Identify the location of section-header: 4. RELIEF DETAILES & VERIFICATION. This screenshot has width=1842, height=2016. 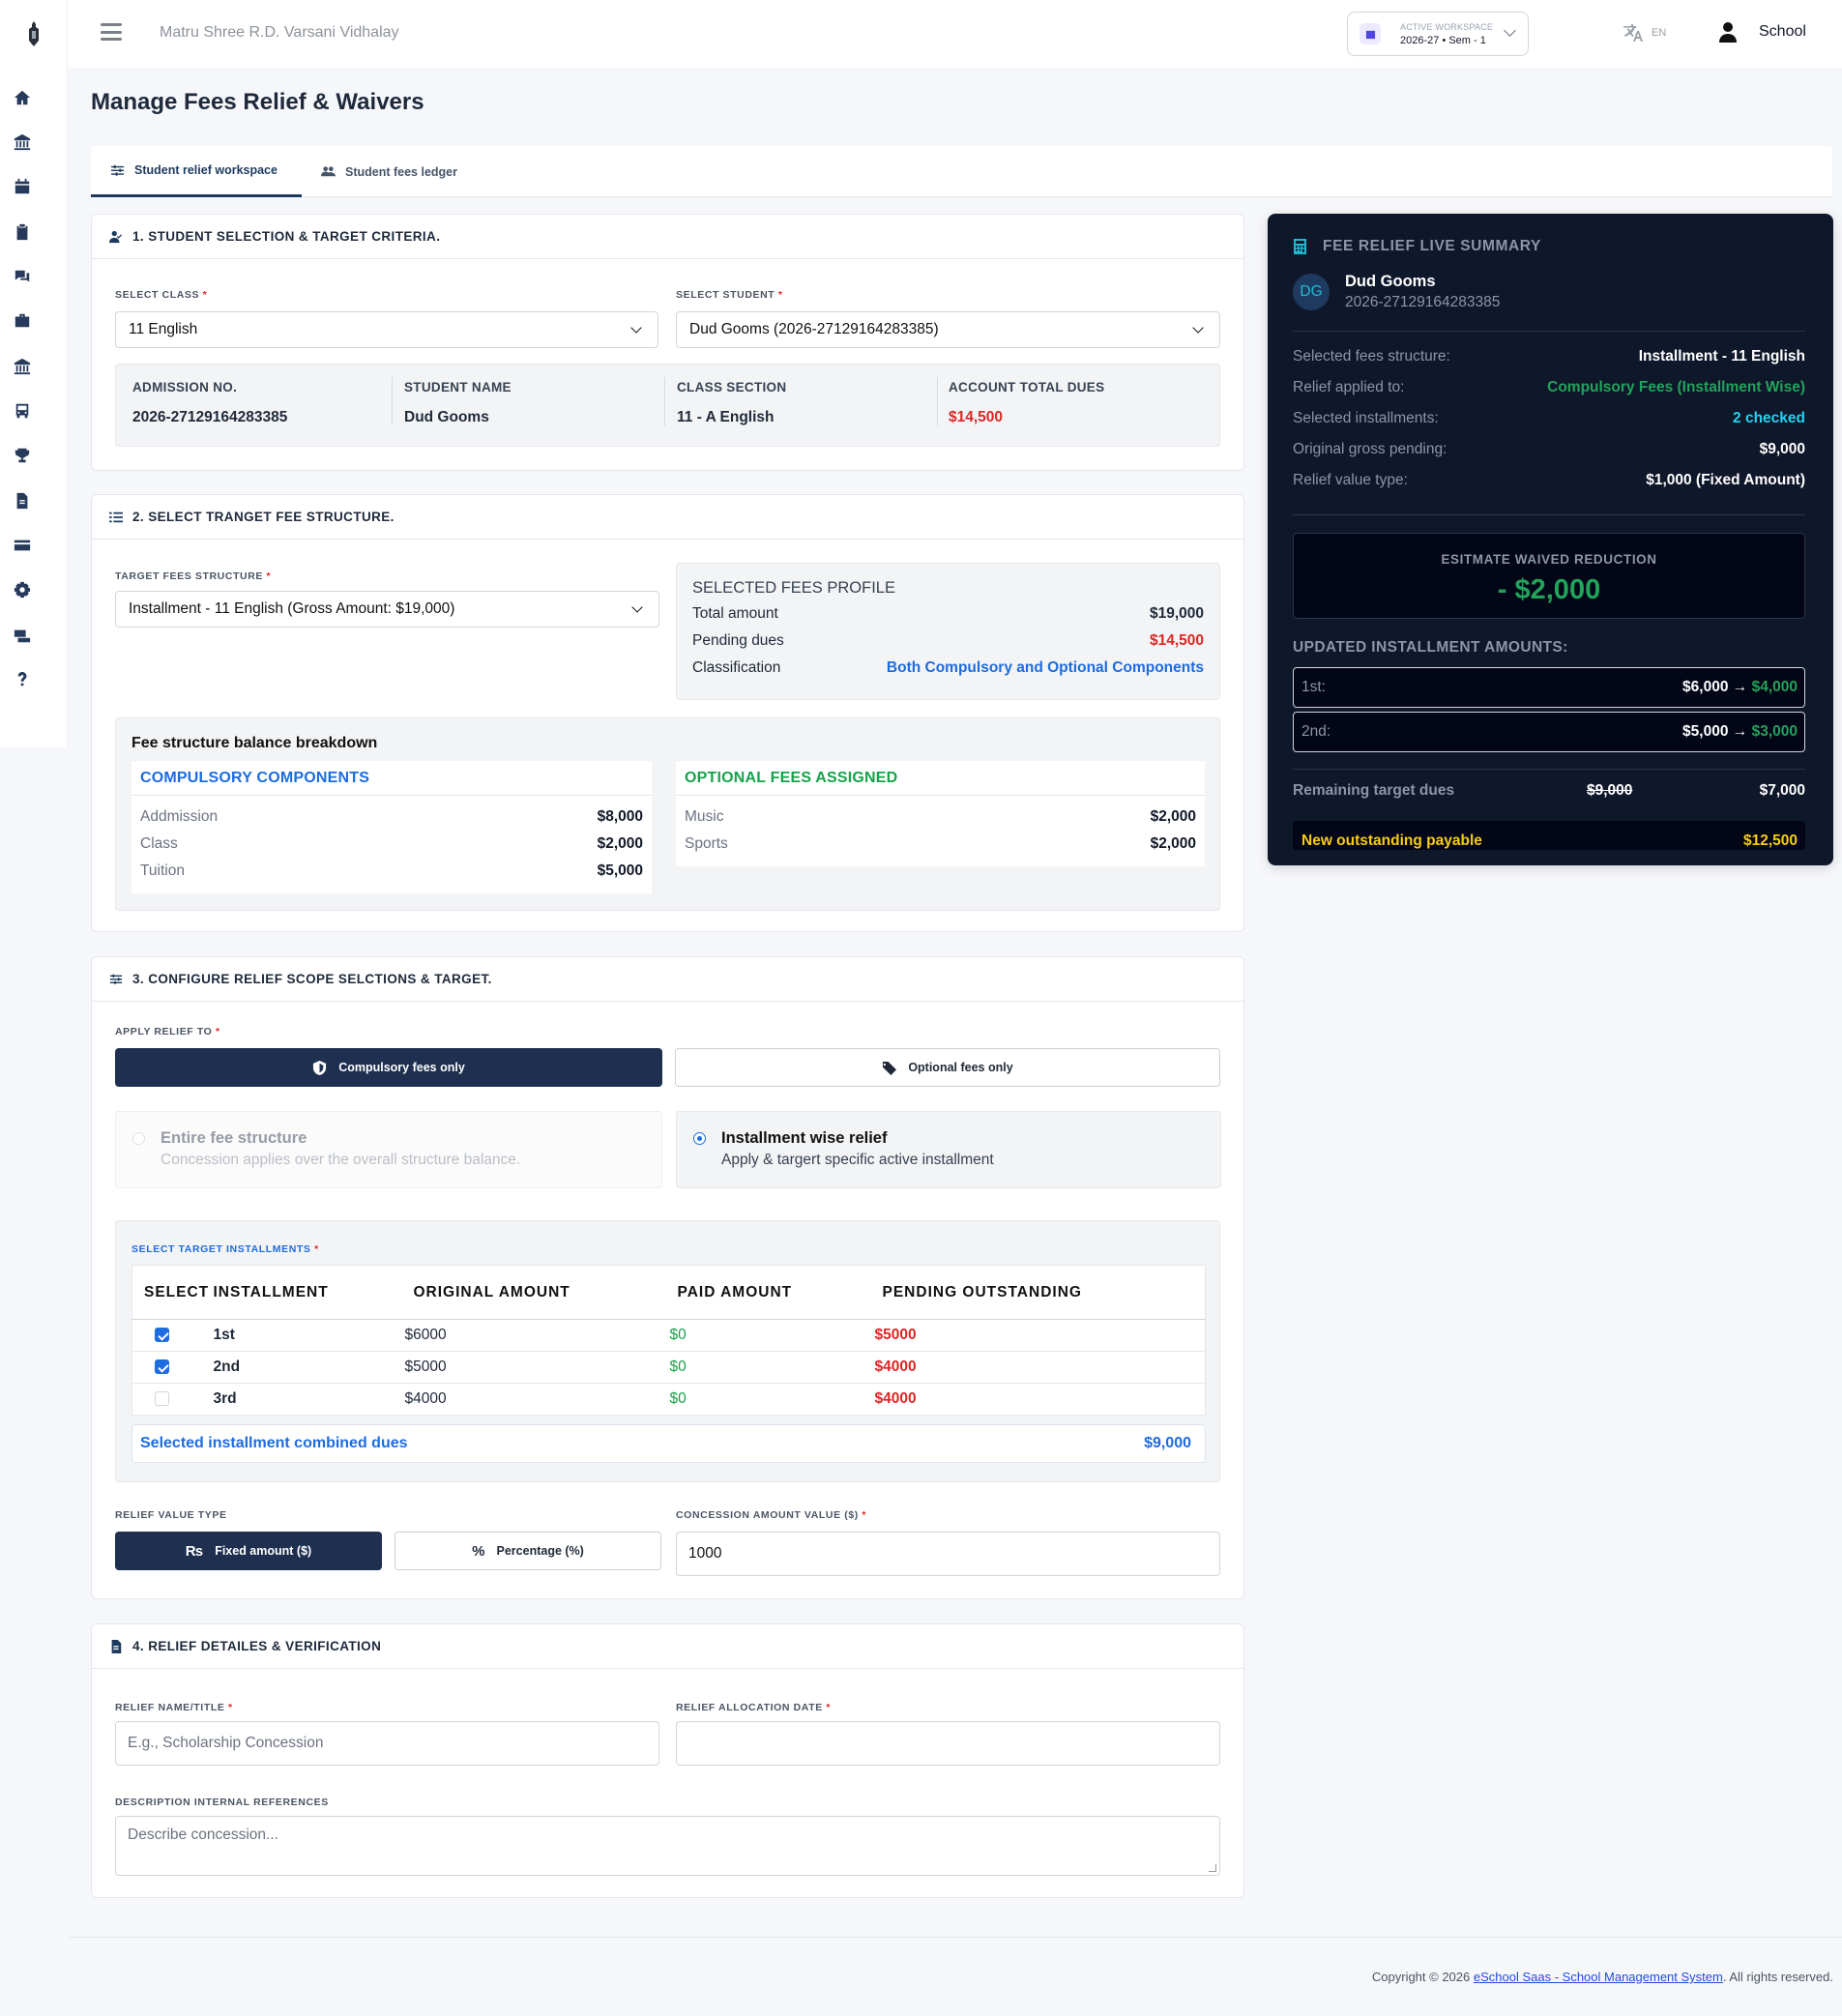
(668, 1647).